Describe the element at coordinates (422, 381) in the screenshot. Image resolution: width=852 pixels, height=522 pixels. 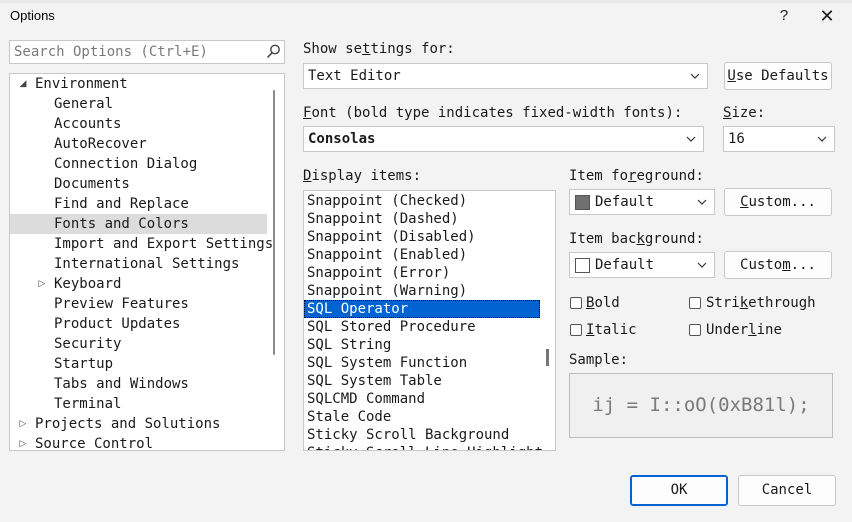
I see `list-item: SQL System Table` at that location.